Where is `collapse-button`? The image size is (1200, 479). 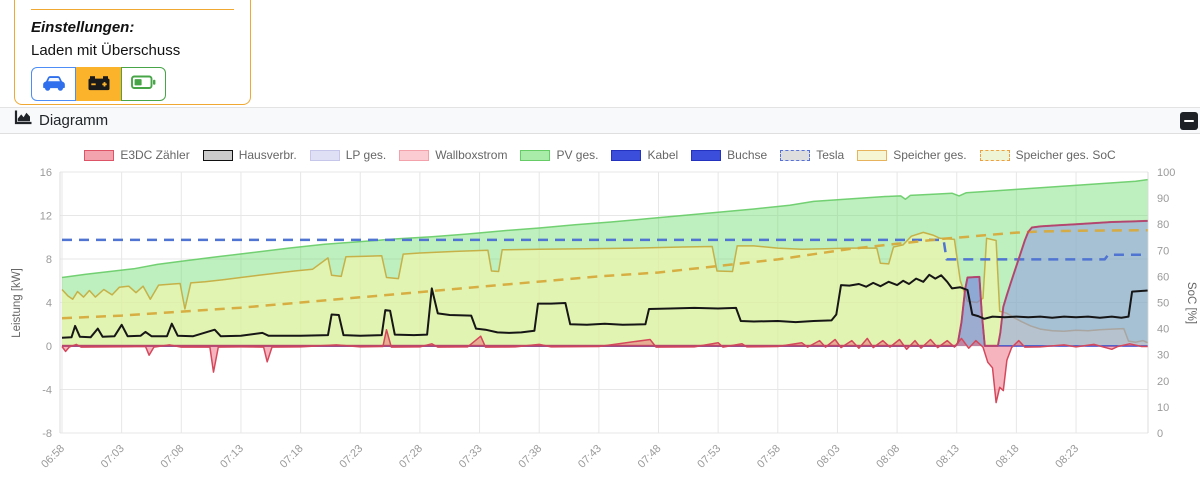 collapse-button is located at coordinates (1189, 121).